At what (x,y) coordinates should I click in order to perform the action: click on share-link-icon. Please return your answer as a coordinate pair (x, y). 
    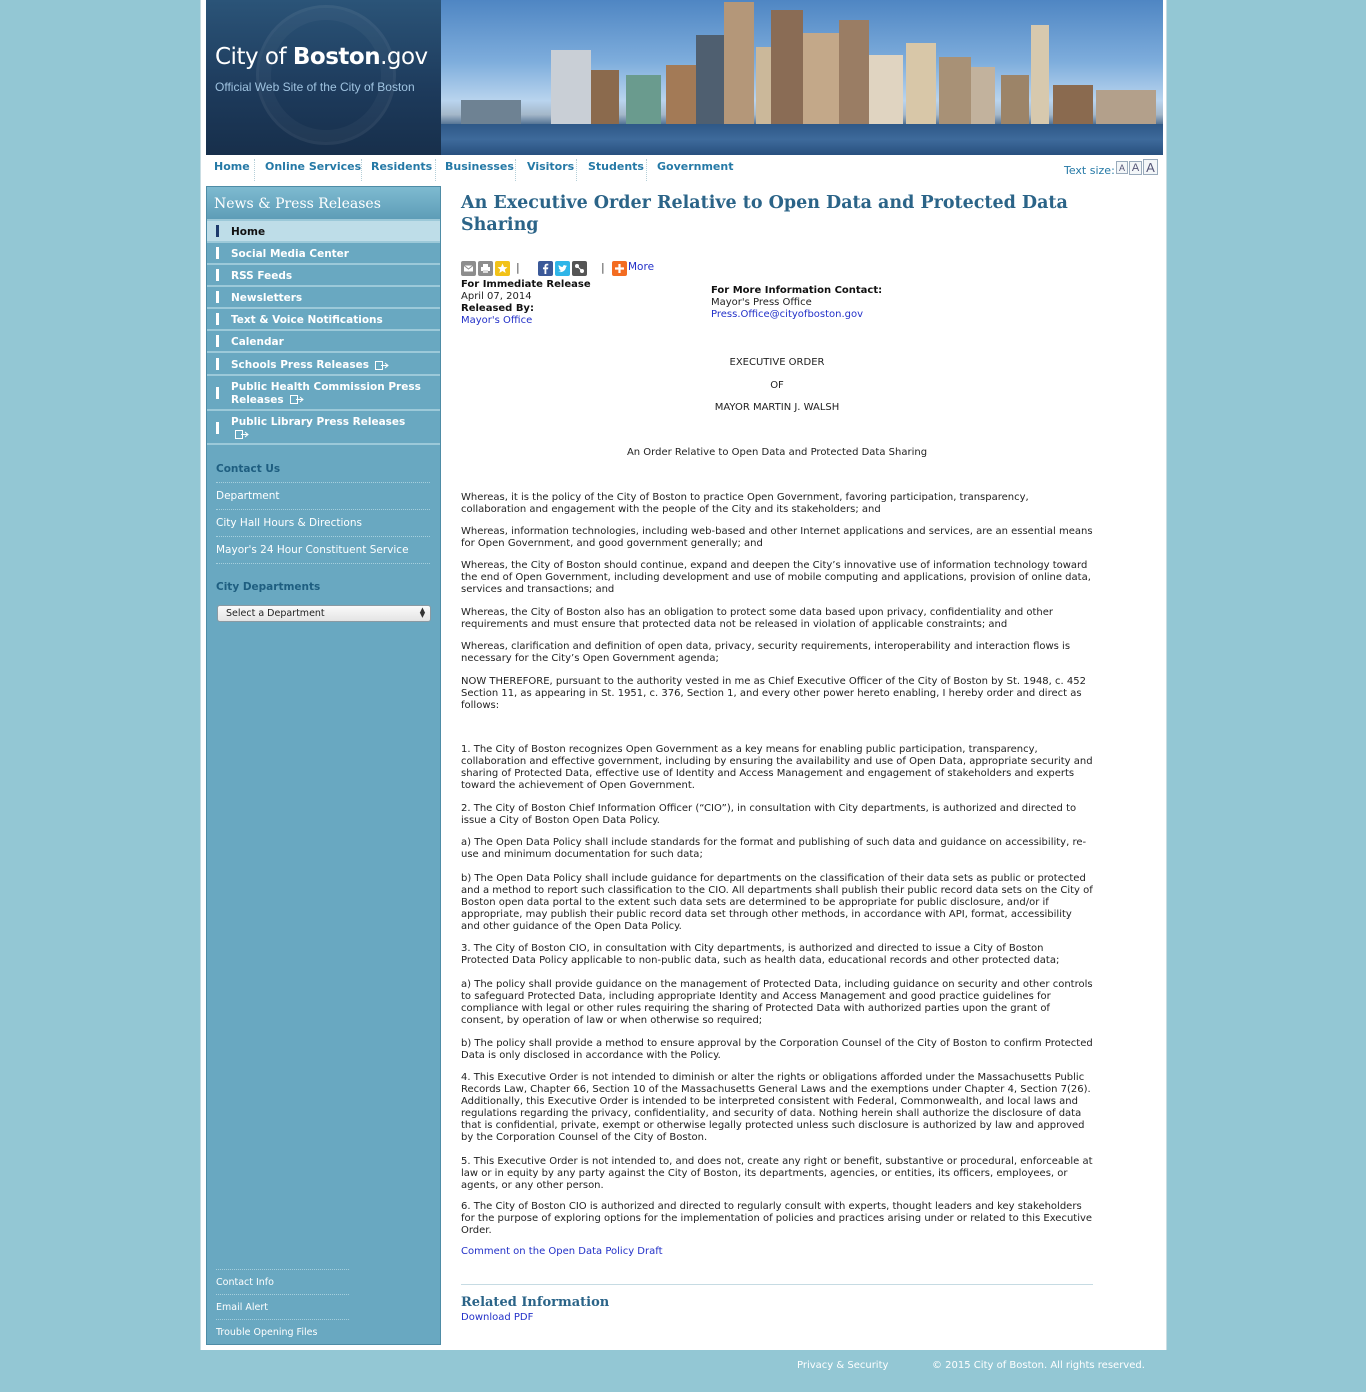
    Looking at the image, I should click on (579, 268).